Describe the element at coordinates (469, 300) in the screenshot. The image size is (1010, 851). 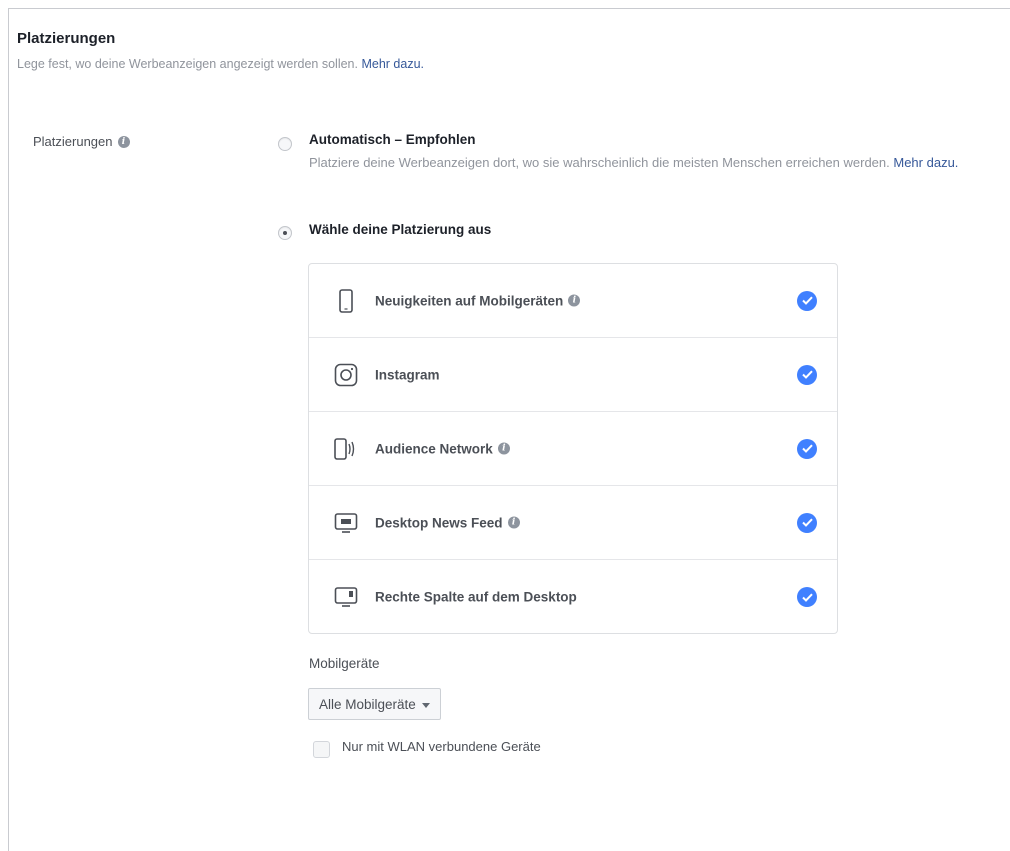
I see `placement-item-label-text: Neuigkeiten auf Mobilgeräten` at that location.